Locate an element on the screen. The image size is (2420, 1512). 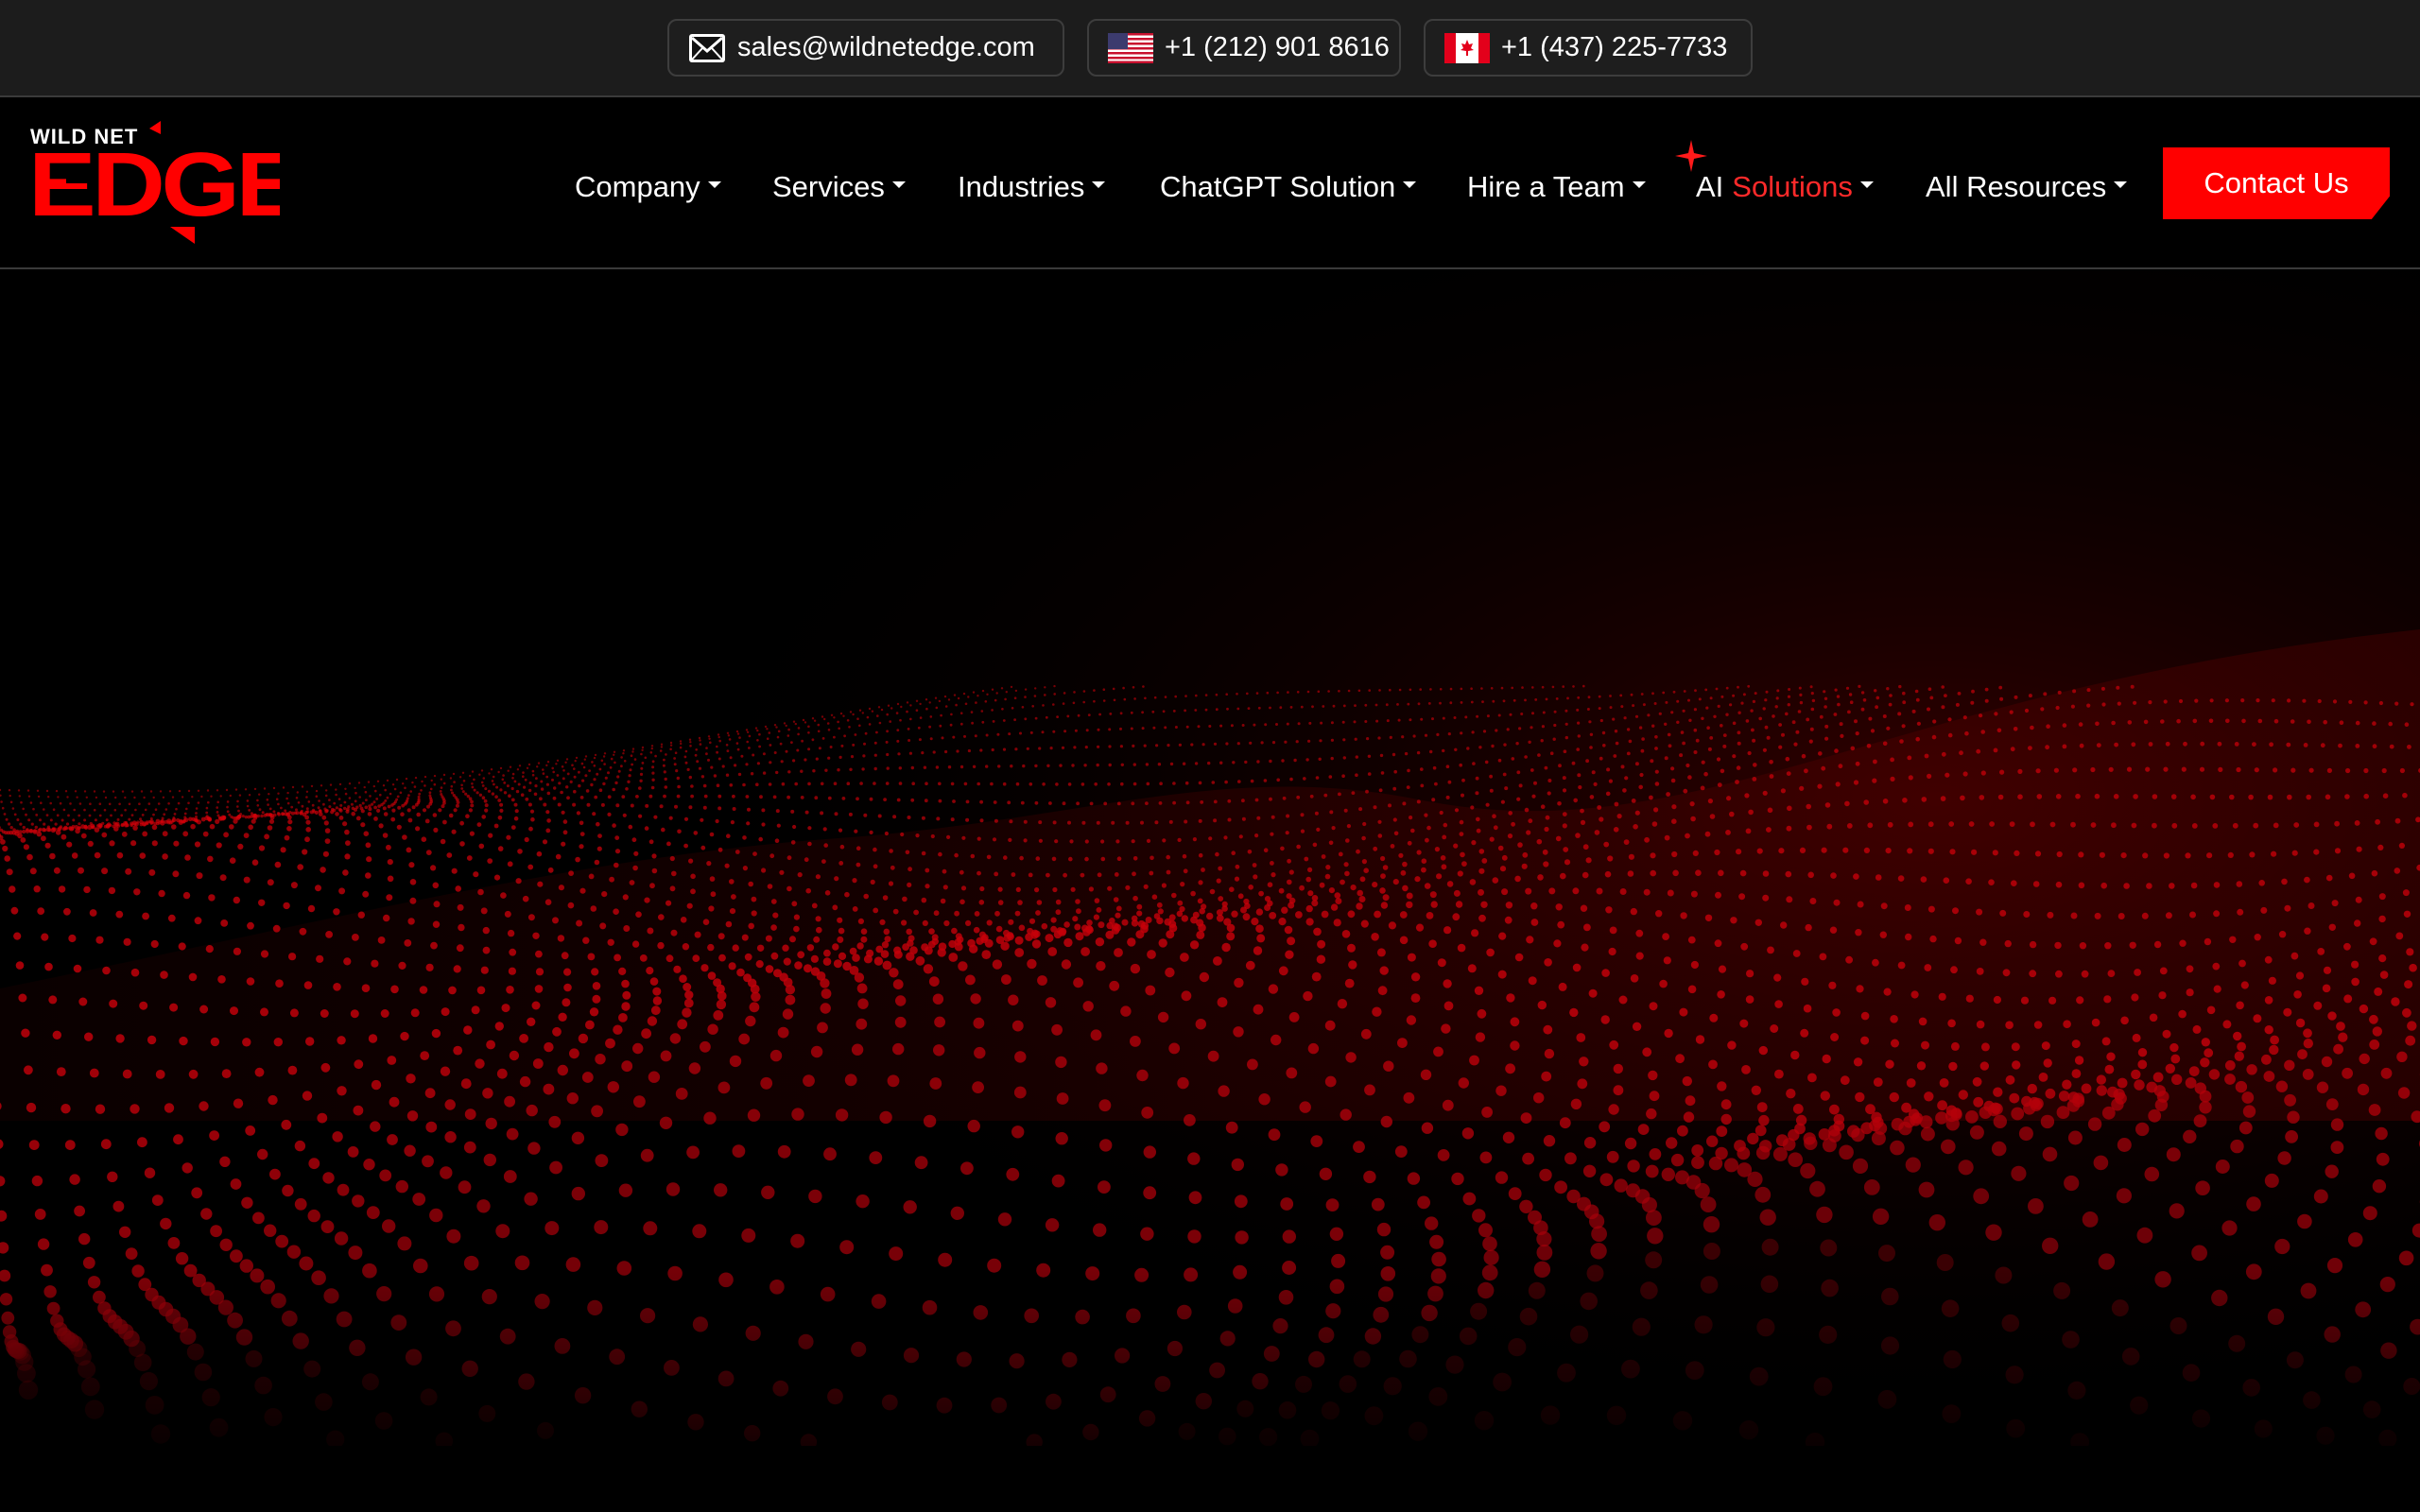
nav-company: Company is located at coordinates (648, 187).